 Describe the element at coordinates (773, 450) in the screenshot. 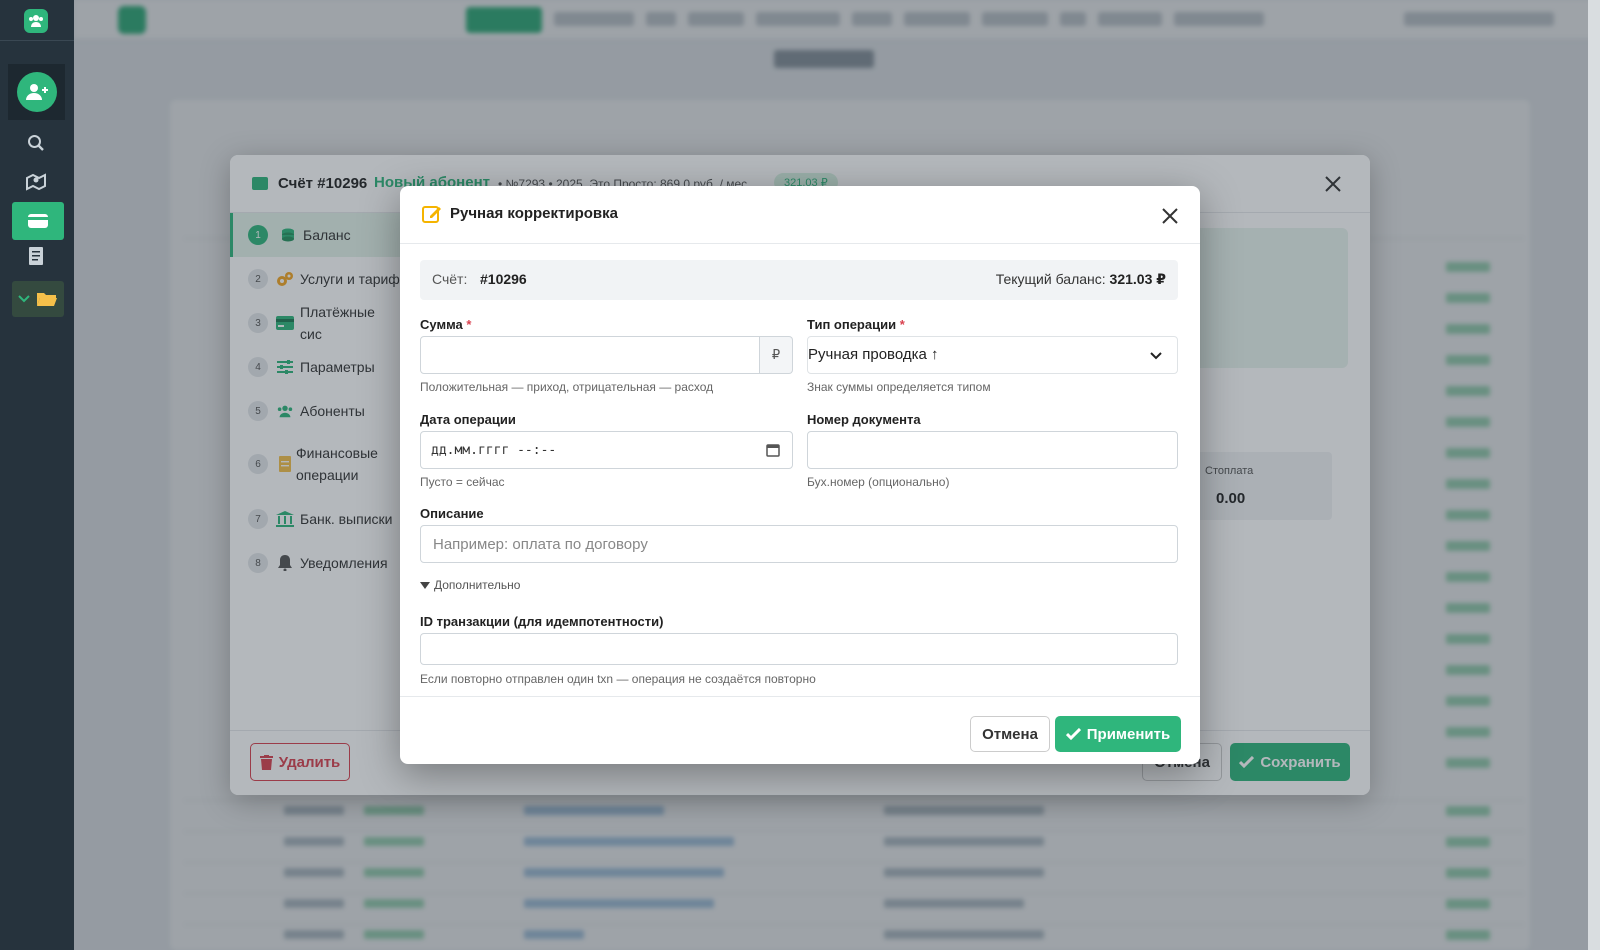

I see `calendar-icon` at that location.